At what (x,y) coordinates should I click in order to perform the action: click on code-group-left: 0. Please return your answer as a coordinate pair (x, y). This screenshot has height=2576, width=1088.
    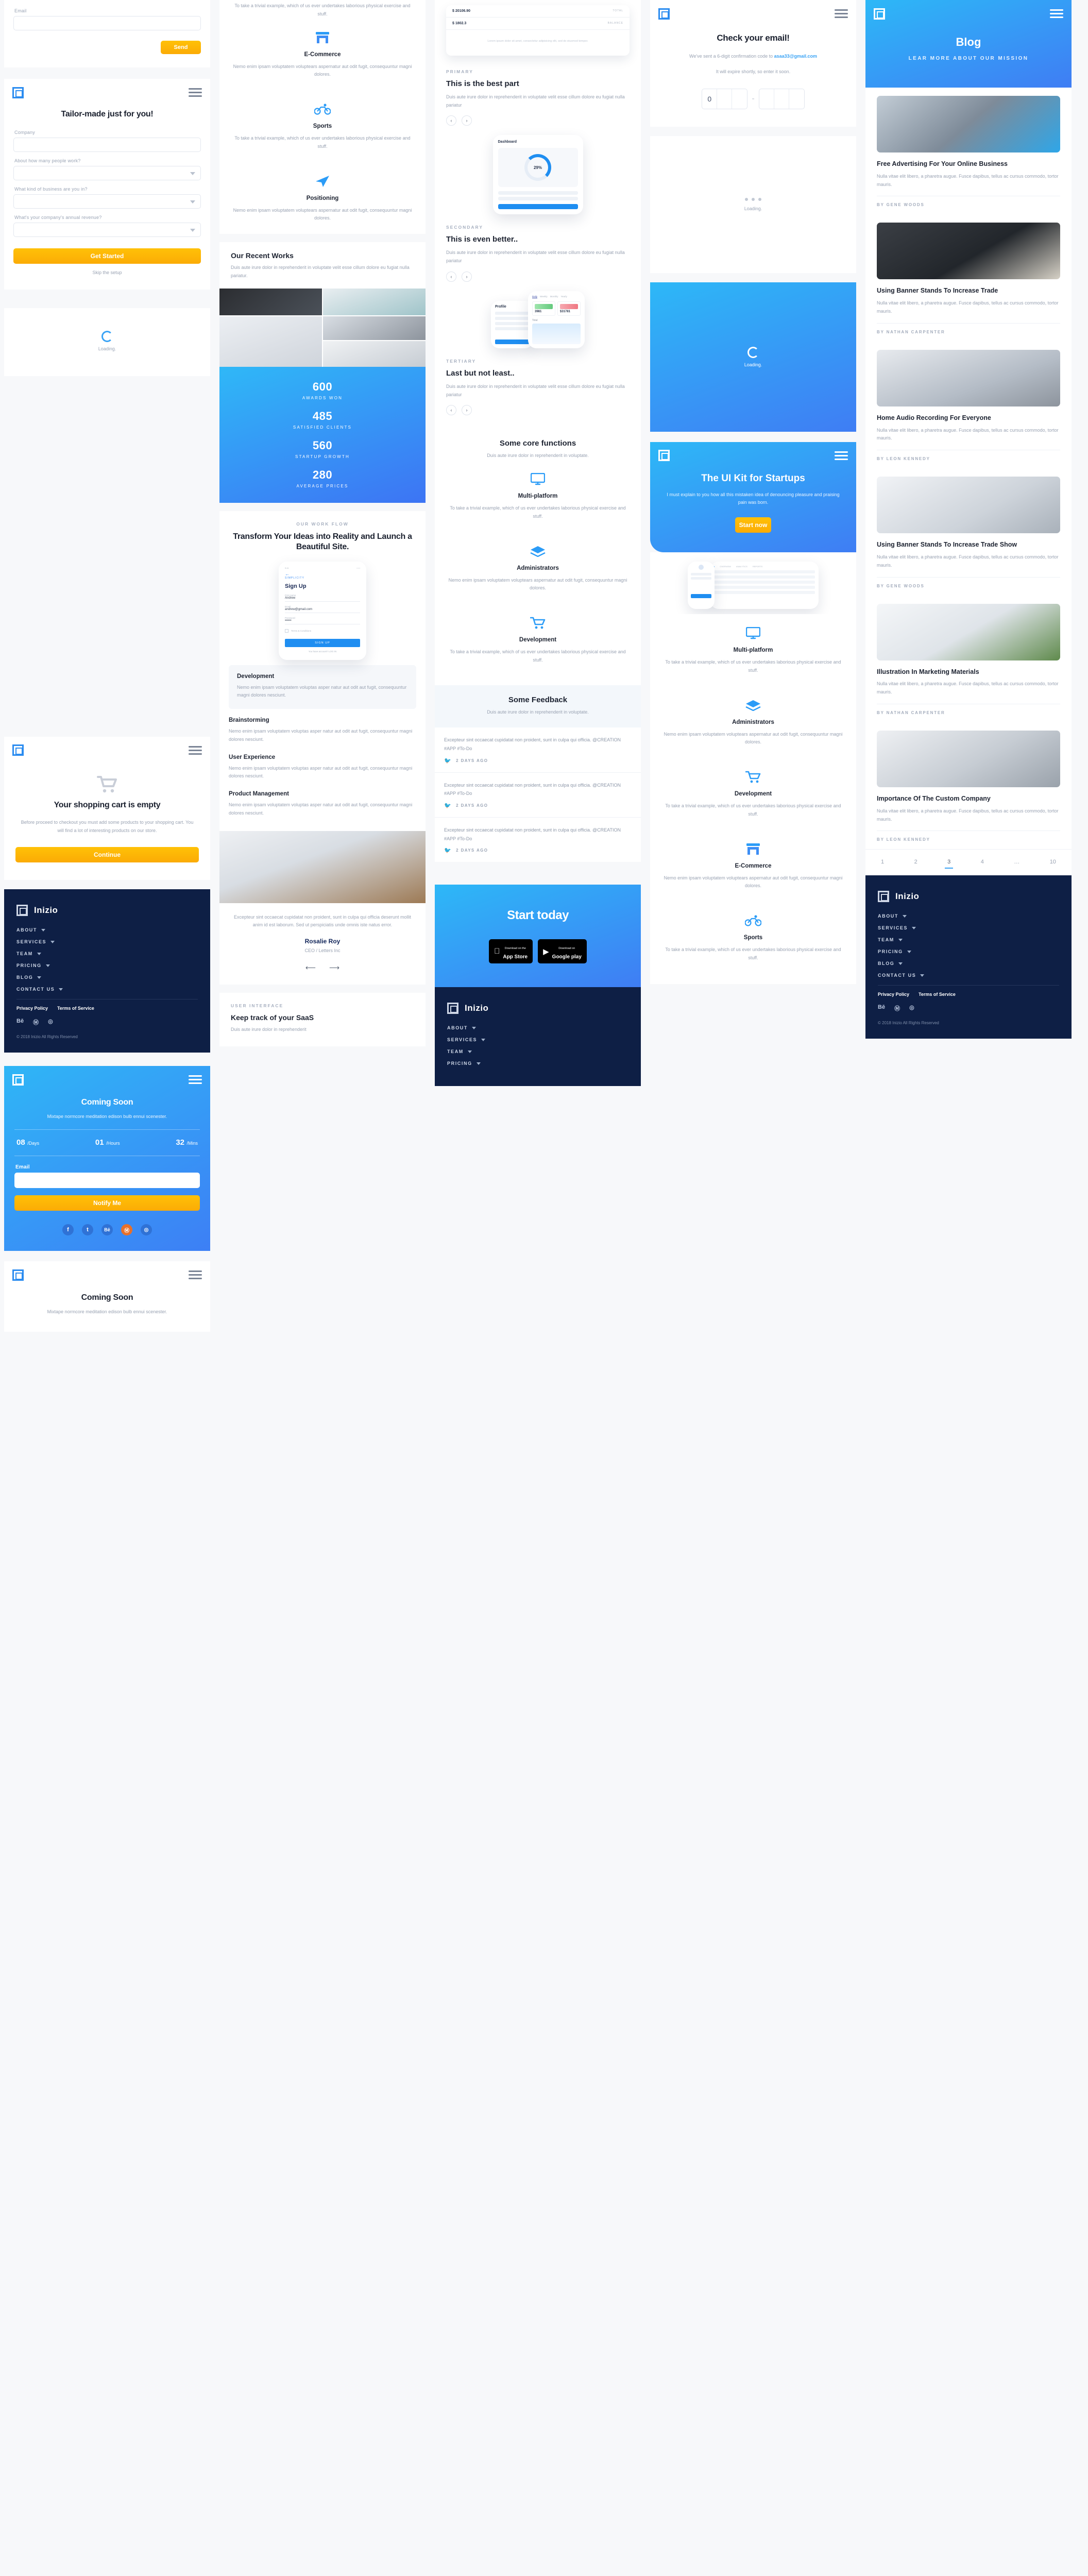
    Looking at the image, I should click on (725, 98).